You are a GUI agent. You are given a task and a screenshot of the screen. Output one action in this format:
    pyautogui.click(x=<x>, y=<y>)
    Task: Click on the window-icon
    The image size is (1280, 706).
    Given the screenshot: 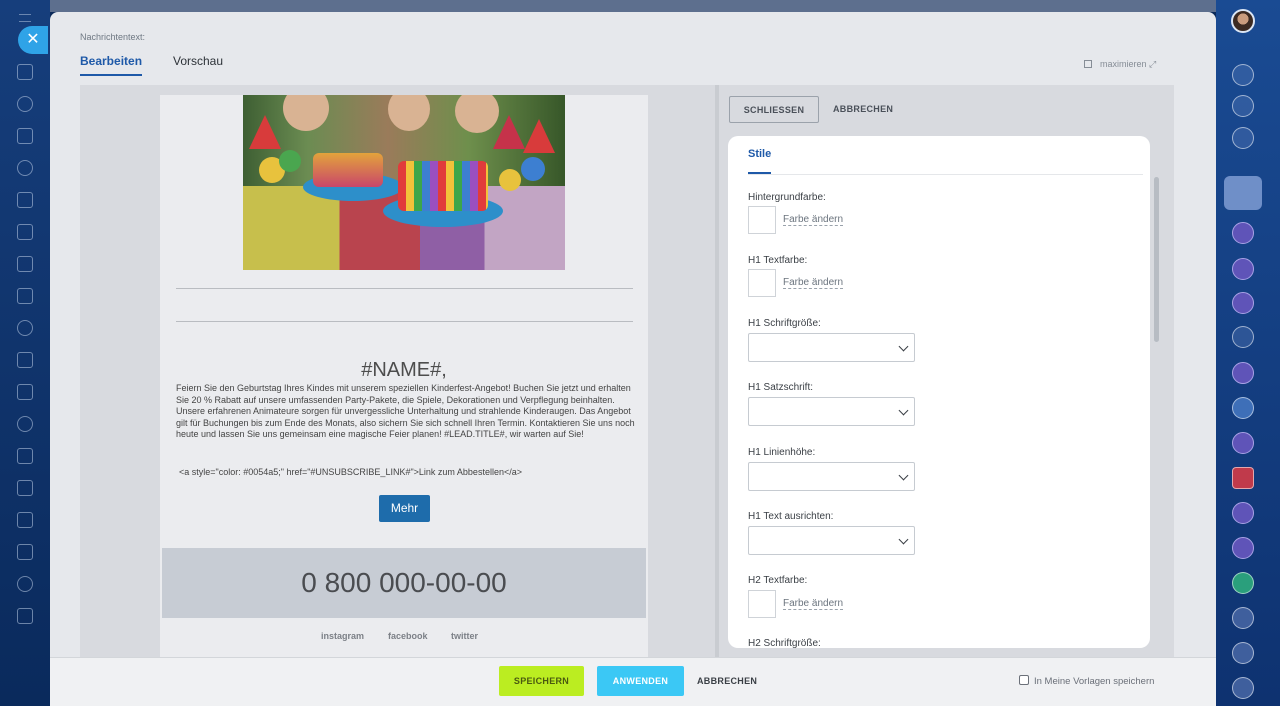 What is the action you would take?
    pyautogui.click(x=1088, y=64)
    